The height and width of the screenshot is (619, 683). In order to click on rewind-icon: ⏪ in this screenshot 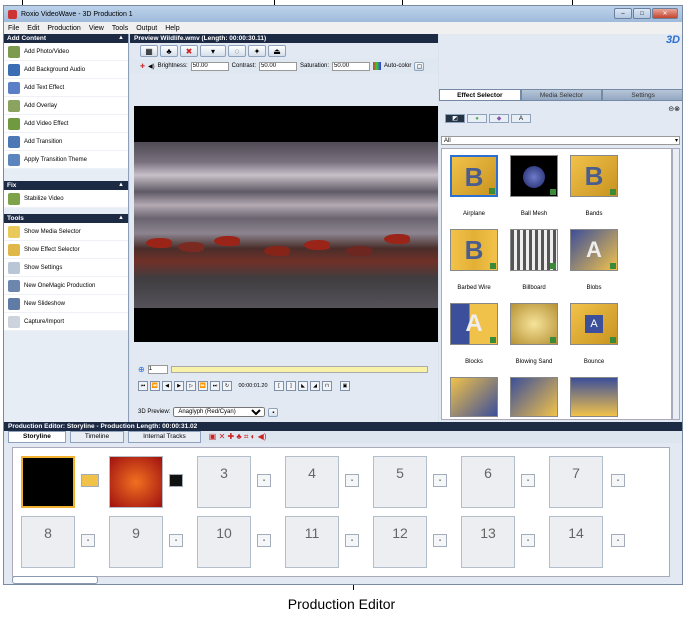, I will do `click(155, 386)`.